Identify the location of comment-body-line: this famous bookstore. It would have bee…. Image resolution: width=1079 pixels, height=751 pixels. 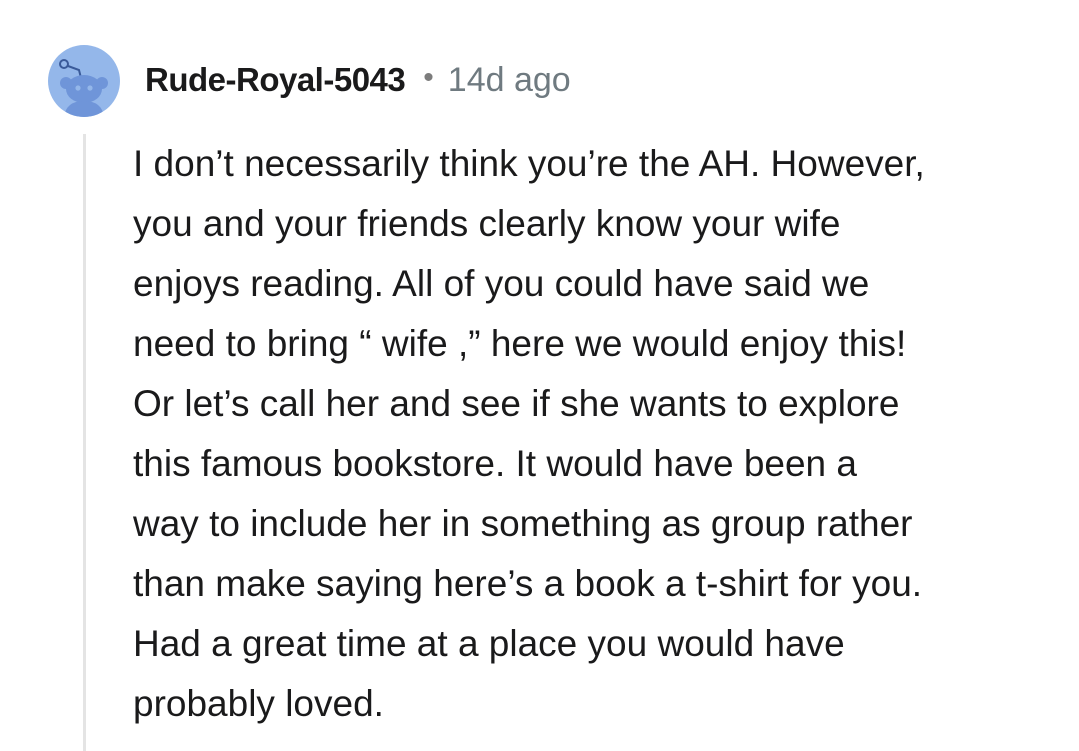
(495, 463).